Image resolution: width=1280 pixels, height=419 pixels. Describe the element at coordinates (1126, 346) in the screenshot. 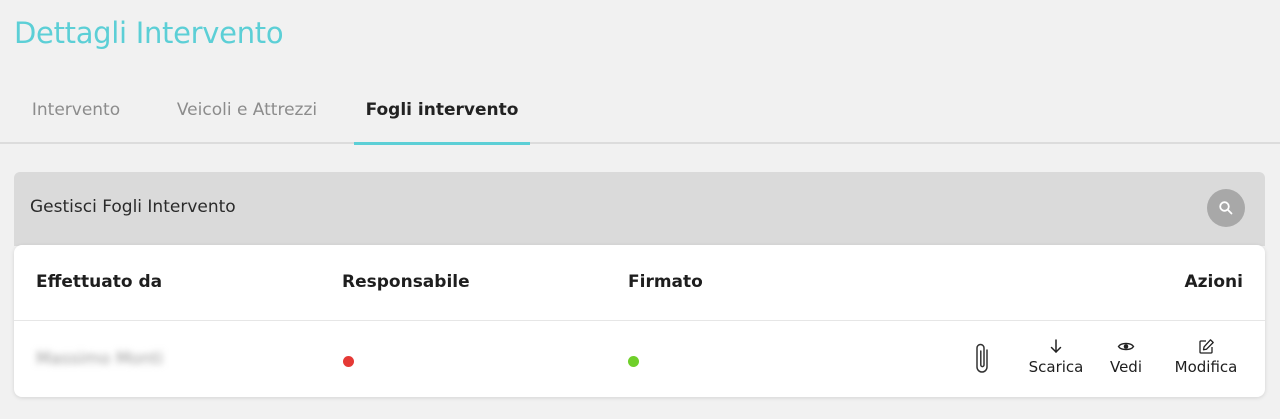

I see `eye-icon` at that location.